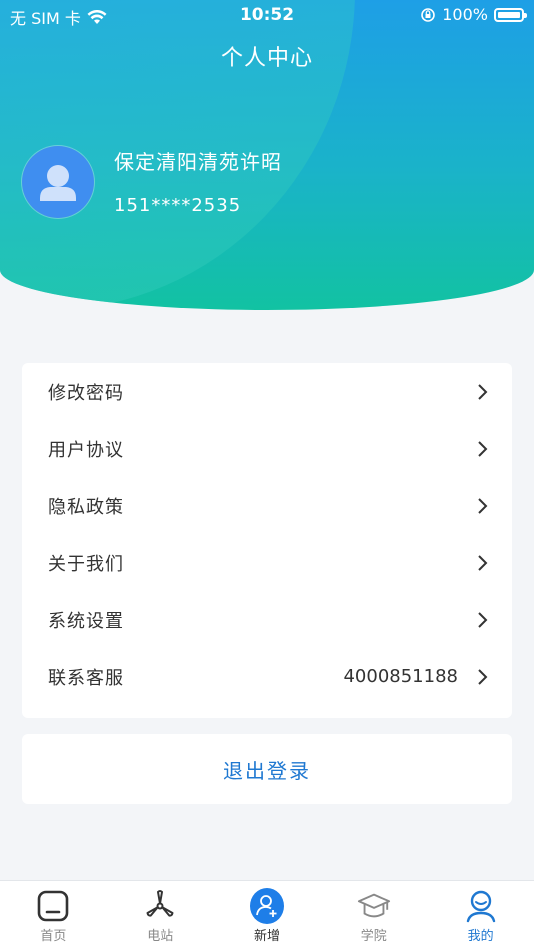 The height and width of the screenshot is (951, 534). Describe the element at coordinates (267, 619) in the screenshot. I see `menu-item-system-settings: 系统设置` at that location.